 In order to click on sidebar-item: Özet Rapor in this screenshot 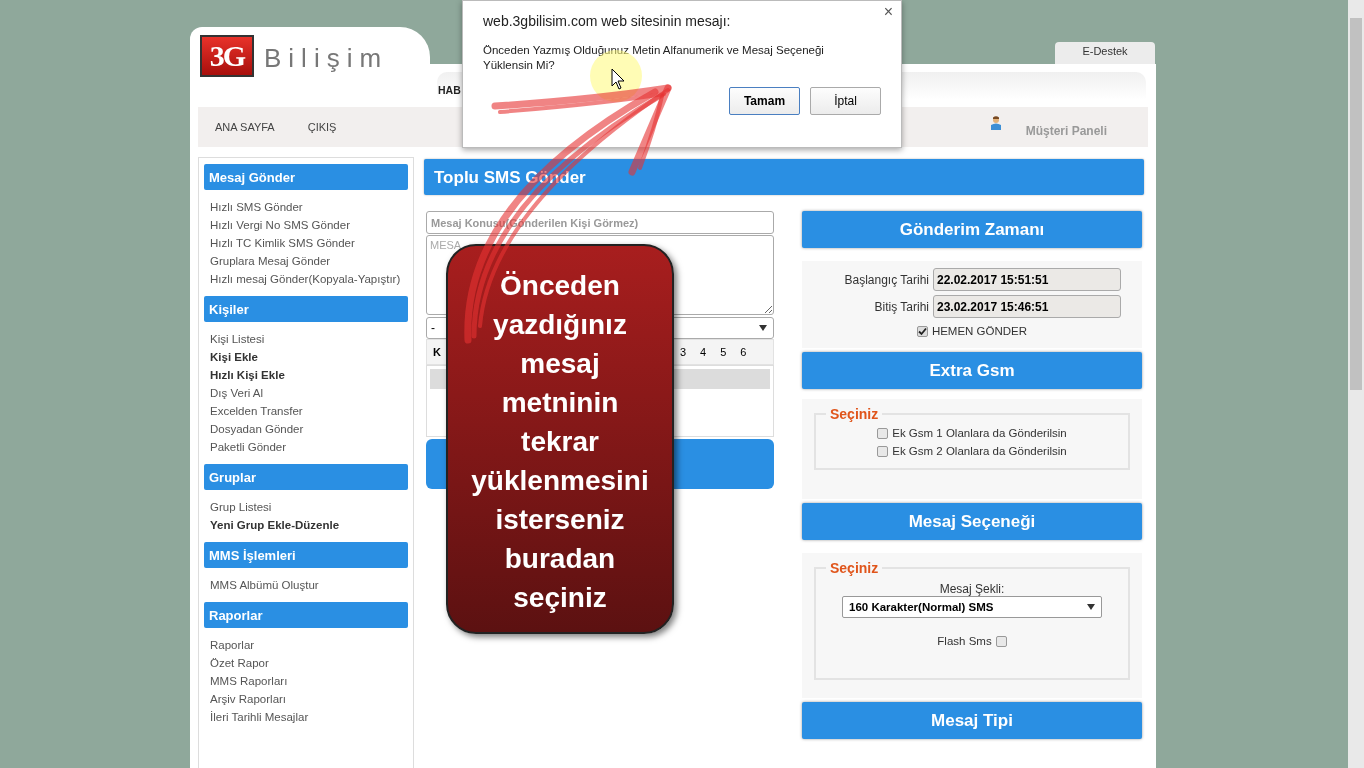, I will do `click(306, 663)`.